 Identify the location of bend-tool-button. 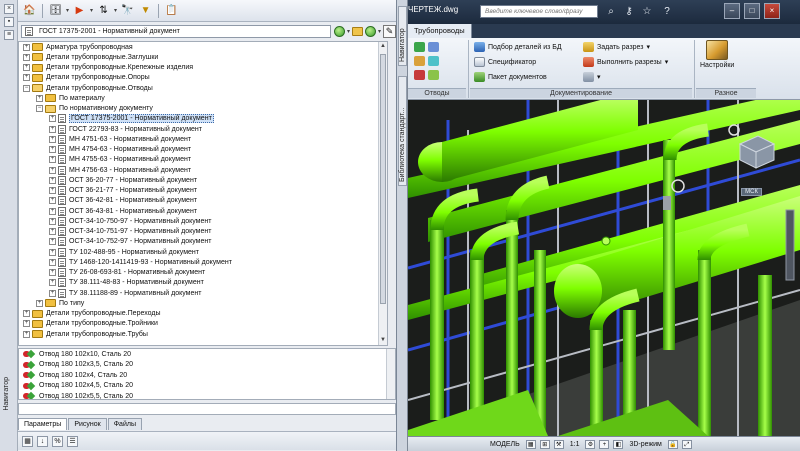
(426, 47).